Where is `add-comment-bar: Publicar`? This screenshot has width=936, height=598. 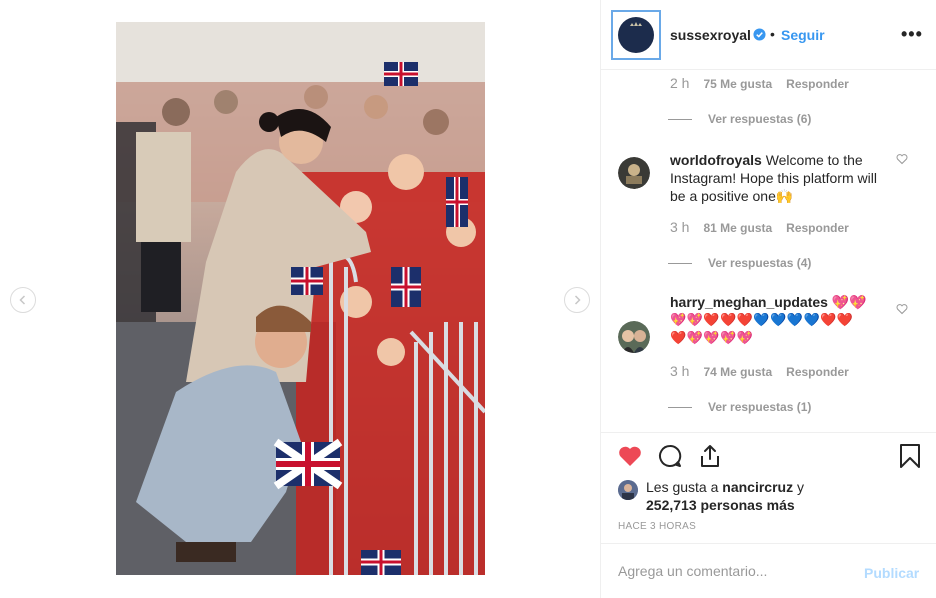 add-comment-bar: Publicar is located at coordinates (768, 570).